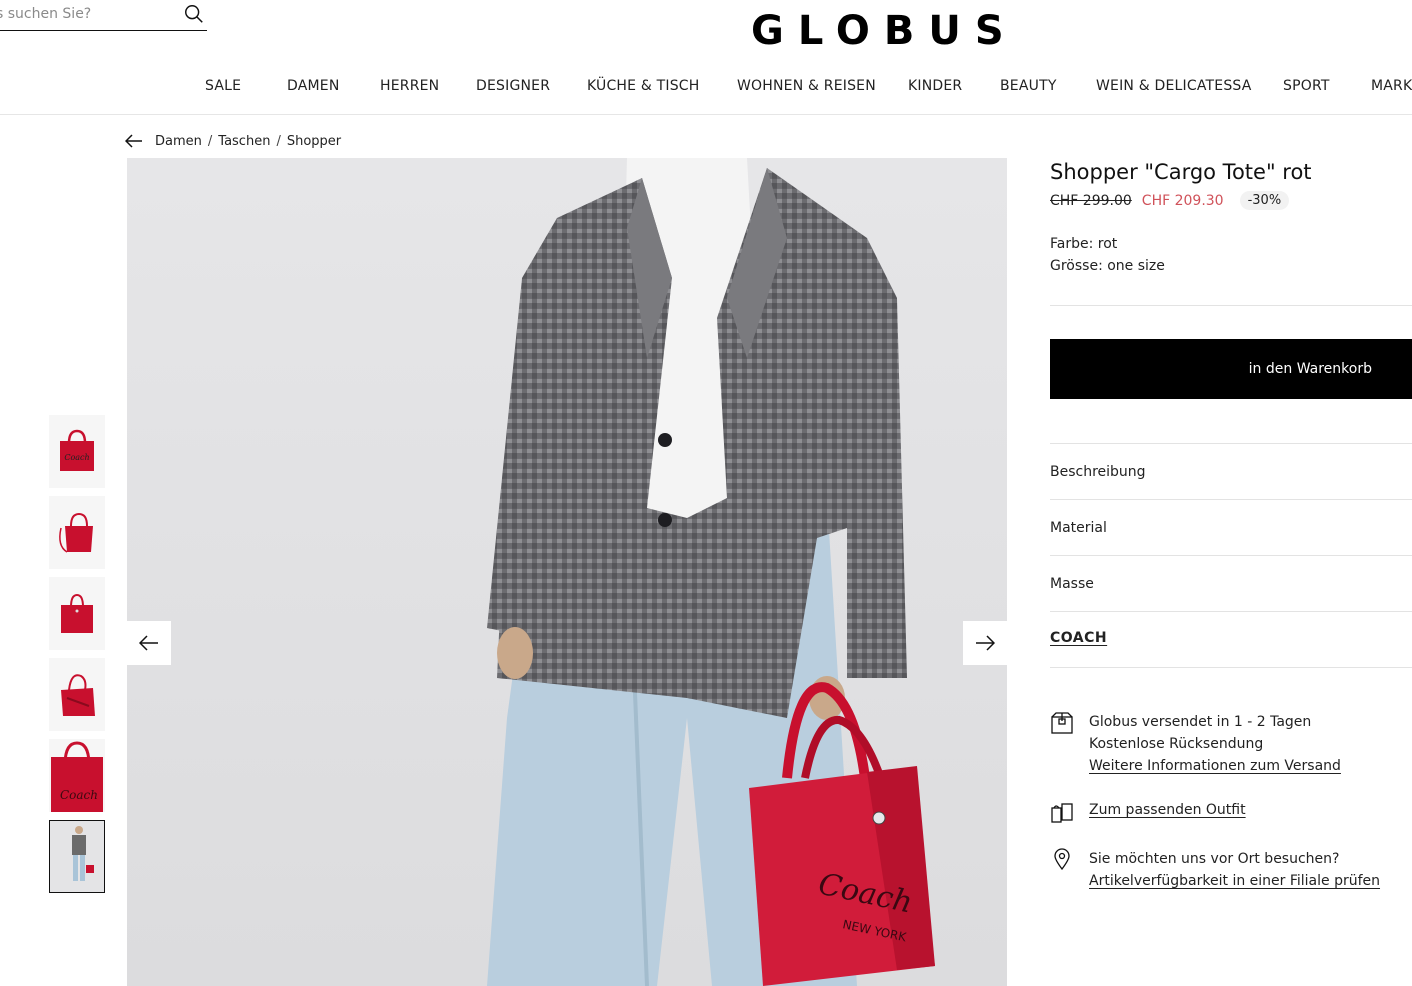 The image size is (1412, 986). Describe the element at coordinates (1391, 86) in the screenshot. I see `nav-mark: MARK` at that location.